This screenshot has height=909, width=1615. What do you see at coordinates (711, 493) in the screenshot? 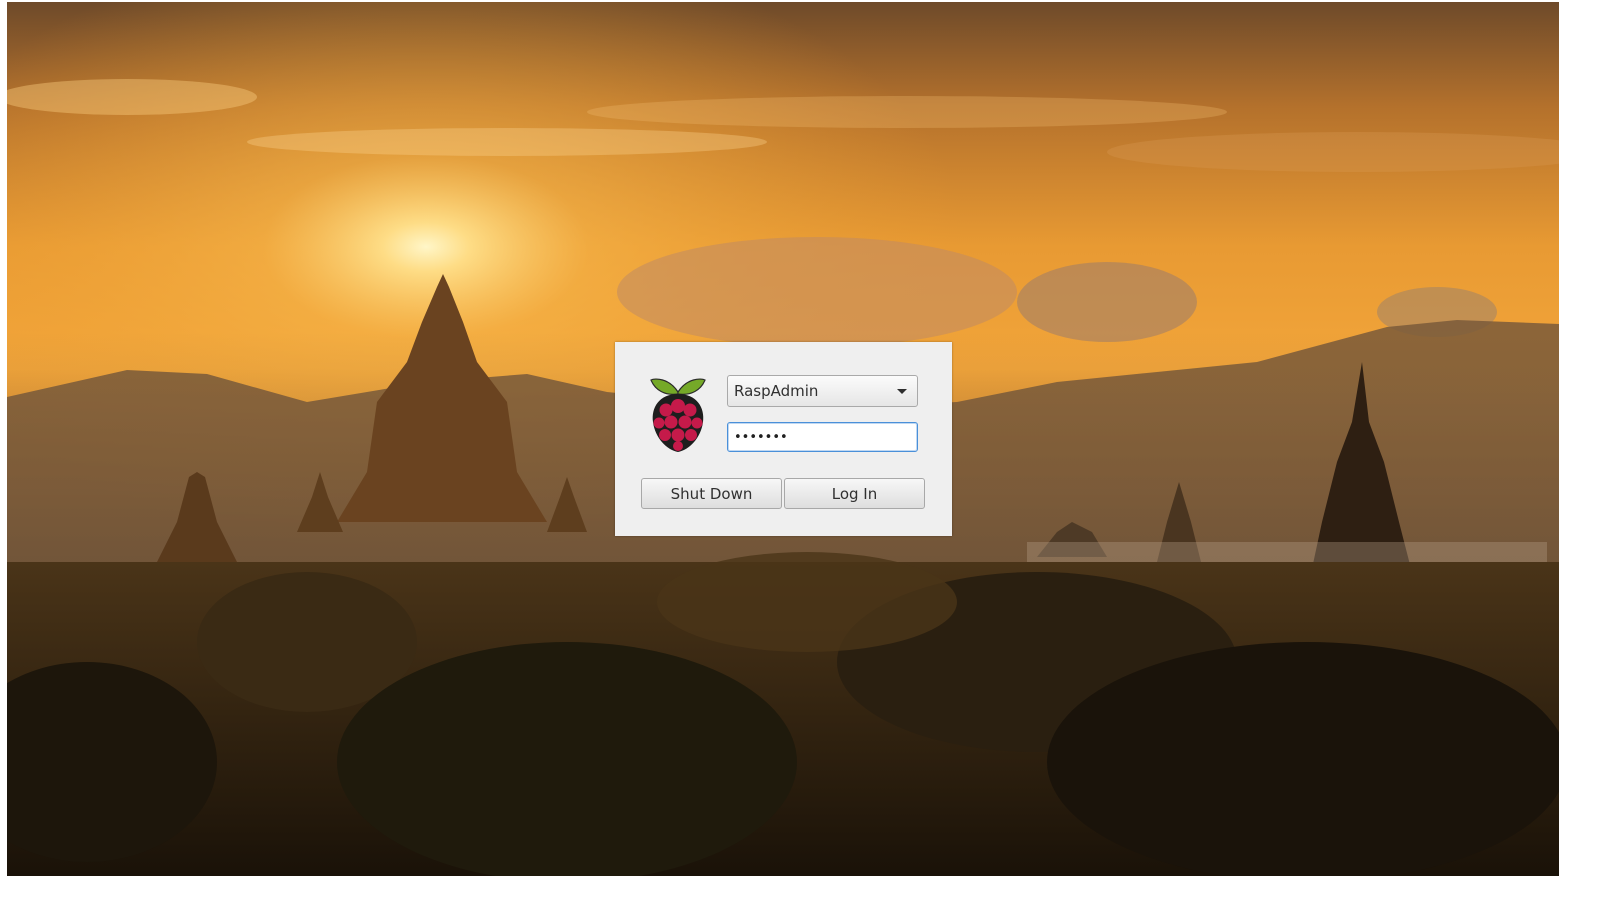
I see `shut-down-button: Shut Down` at bounding box center [711, 493].